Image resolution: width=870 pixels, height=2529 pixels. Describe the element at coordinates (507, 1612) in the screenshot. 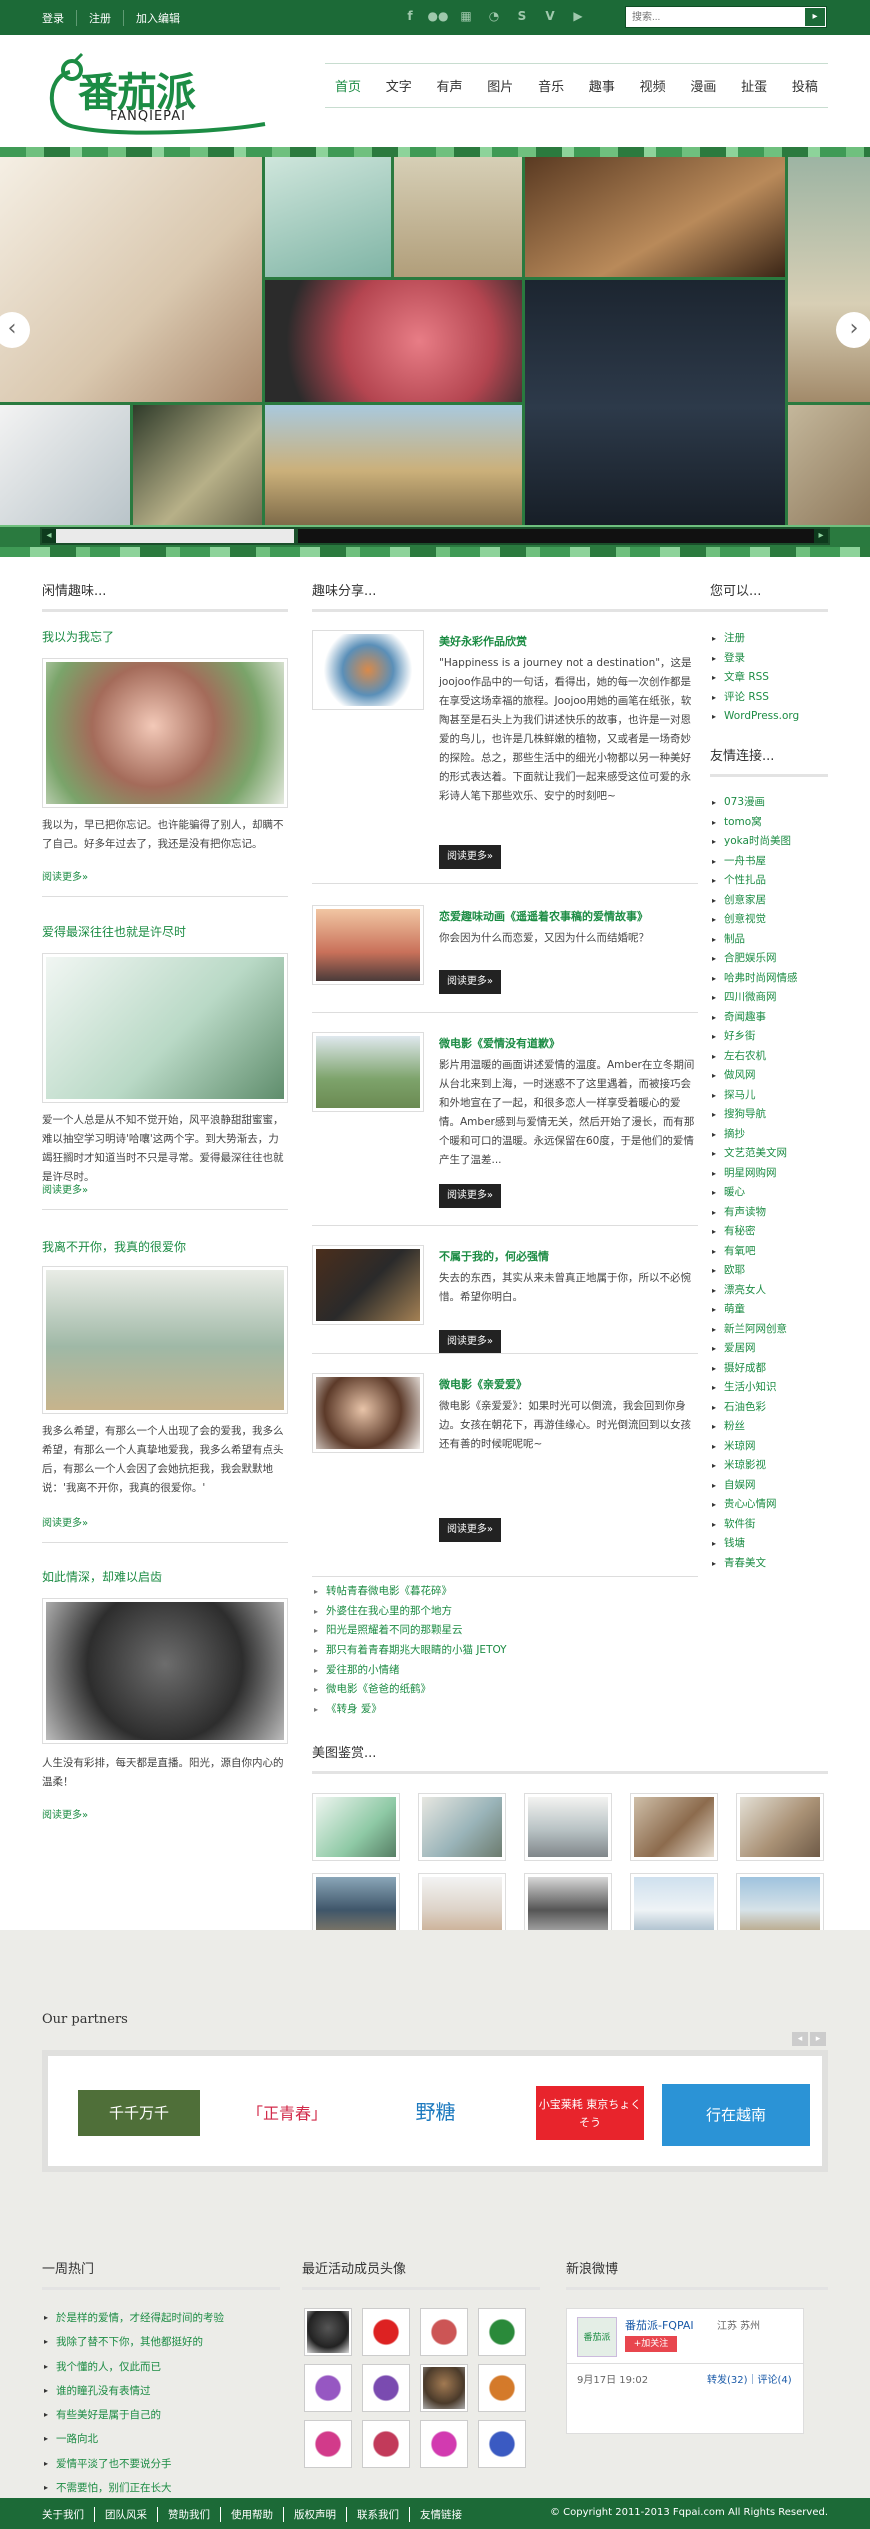

I see `list-item: 外婆住在我心里的那个地方` at that location.